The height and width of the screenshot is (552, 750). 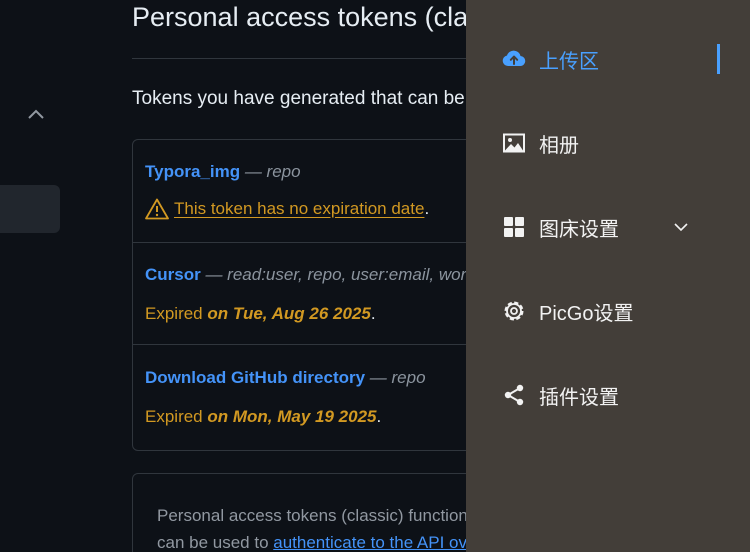 What do you see at coordinates (608, 59) in the screenshot?
I see `menu-item-upload: 上传区` at bounding box center [608, 59].